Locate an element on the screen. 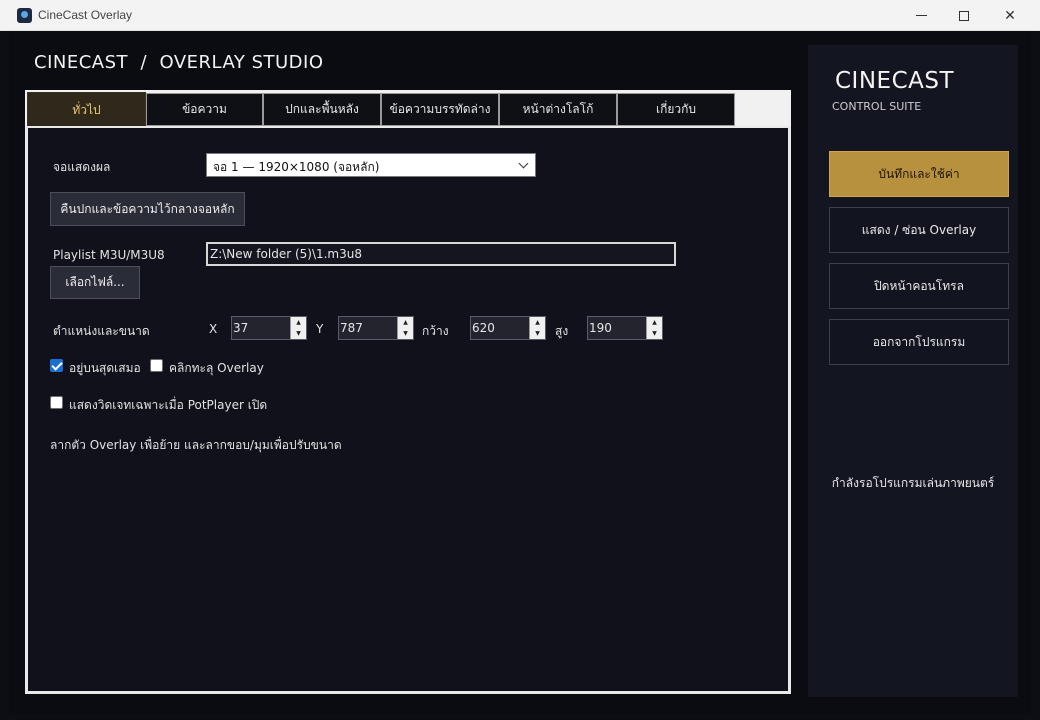 This screenshot has width=1040, height=720. minimize-icon is located at coordinates (921, 15).